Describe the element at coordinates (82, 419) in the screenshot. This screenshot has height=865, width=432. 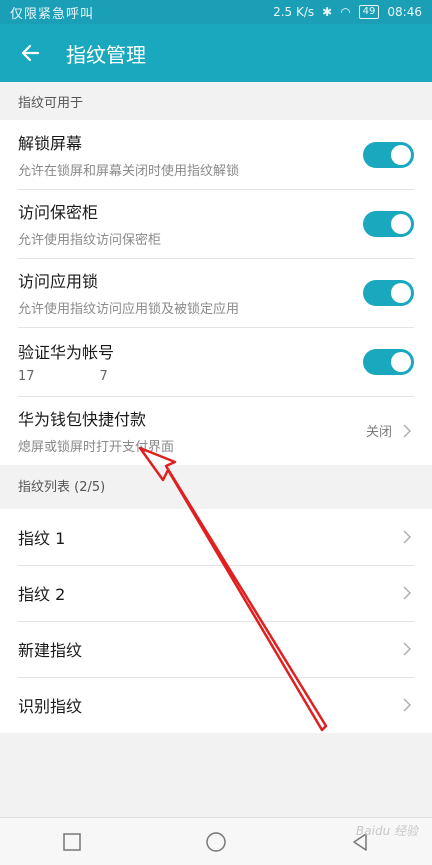
I see `setting-title: 华为钱包快捷付款` at that location.